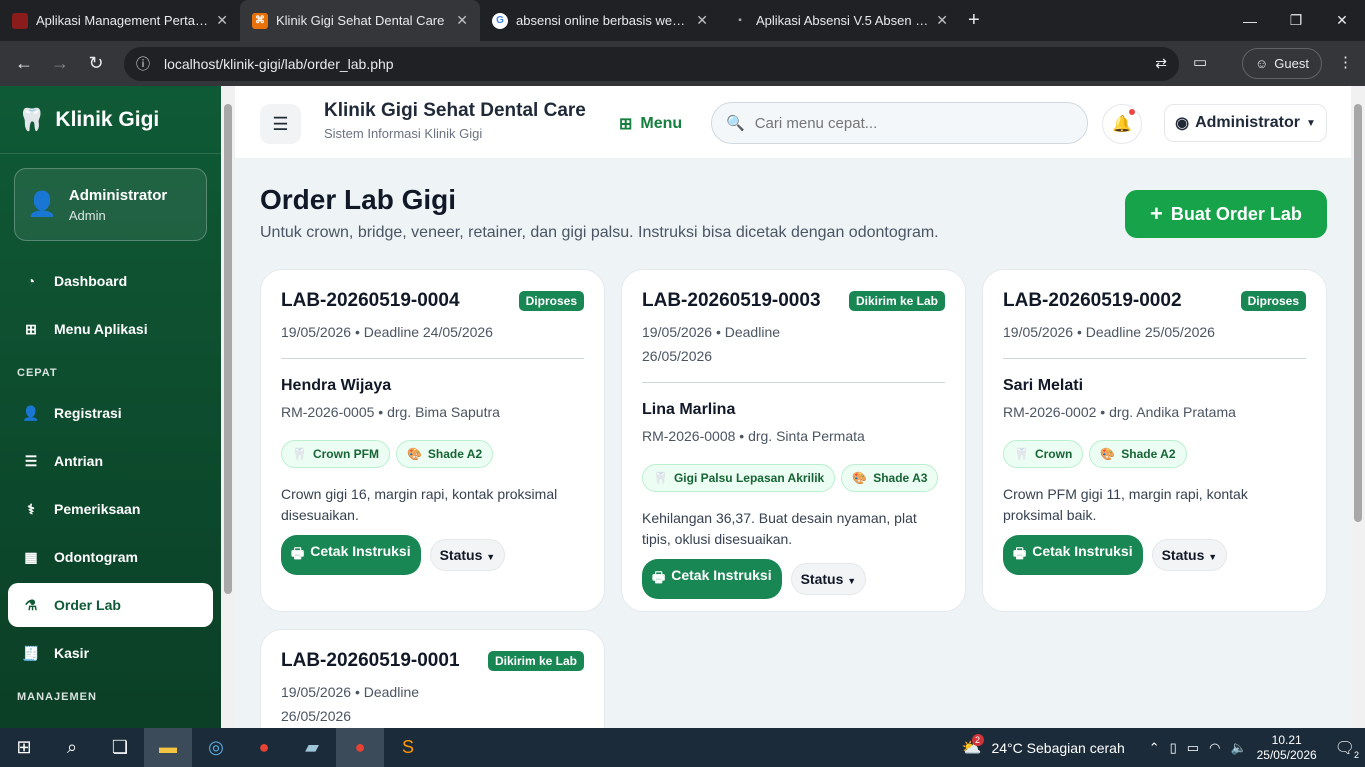 The image size is (1365, 767). I want to click on create-order-button: + Buat Order Lab, so click(1226, 214).